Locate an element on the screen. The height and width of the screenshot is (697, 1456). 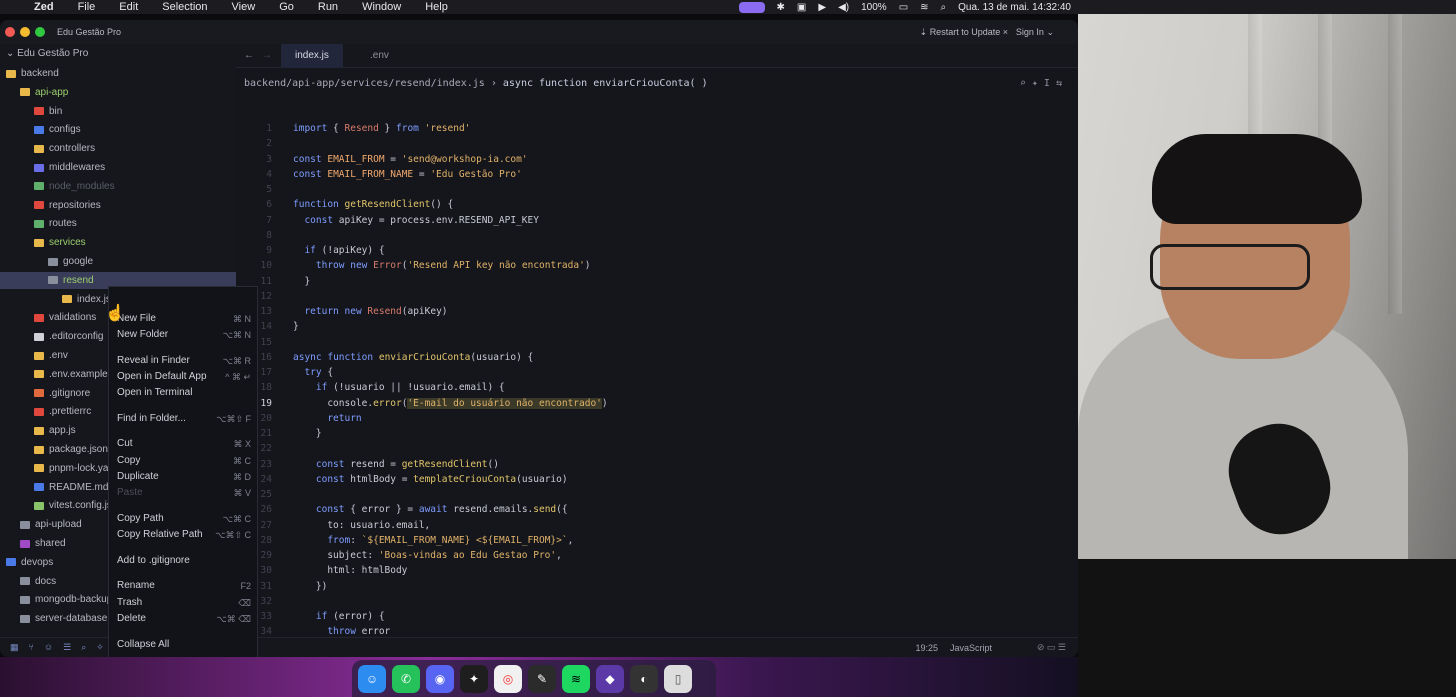
context-menu-item: Reveal in Finder ⌥⌘ R is located at coordinates (184, 361).